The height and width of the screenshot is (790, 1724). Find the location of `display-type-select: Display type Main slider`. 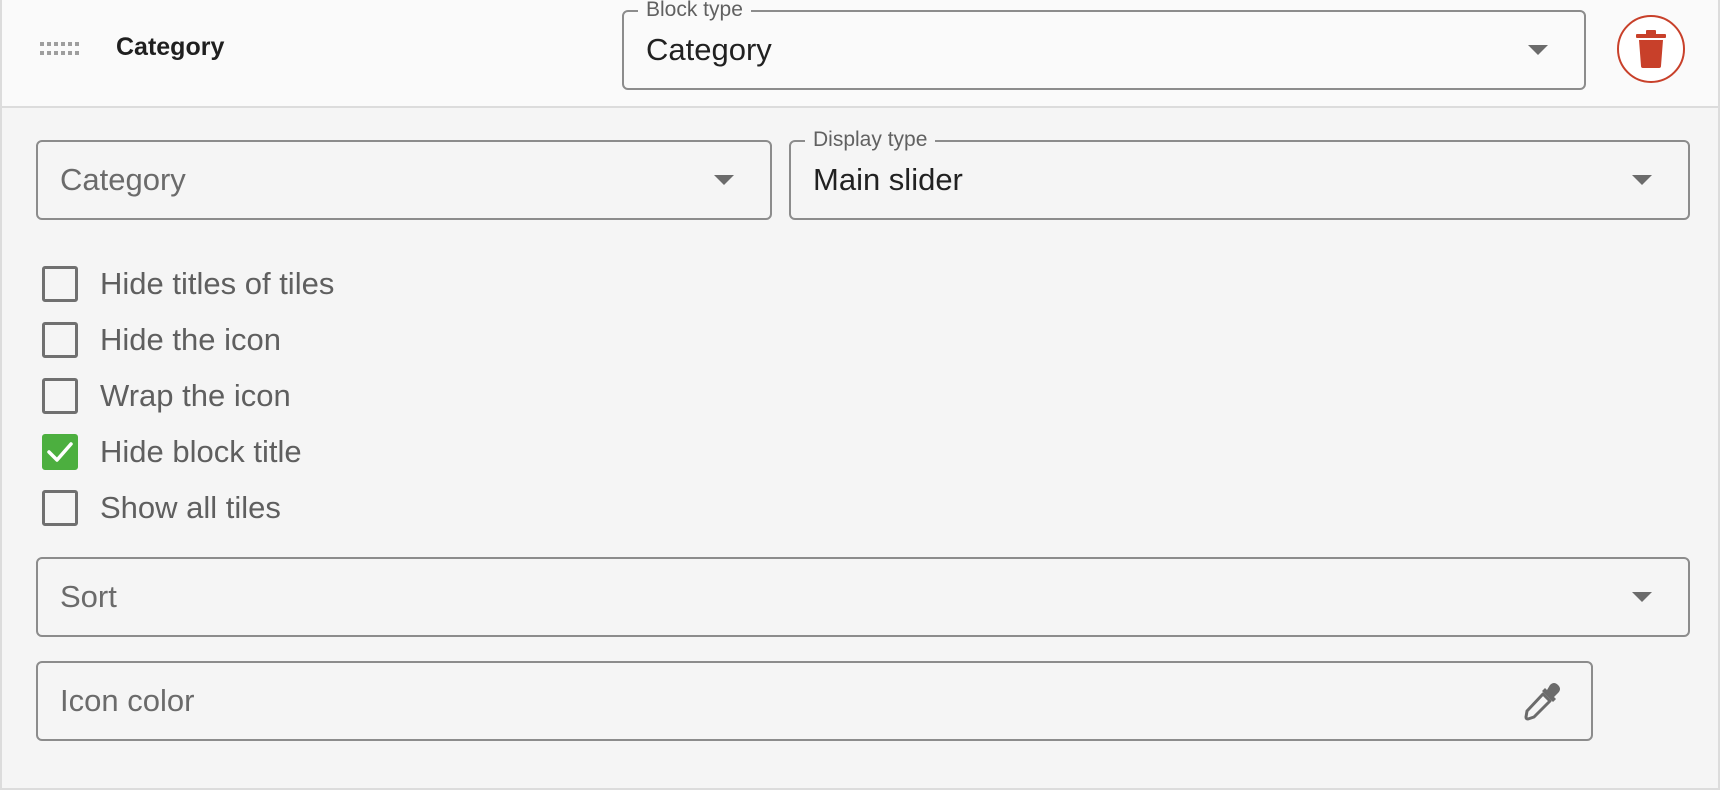

display-type-select: Display type Main slider is located at coordinates (1239, 174).